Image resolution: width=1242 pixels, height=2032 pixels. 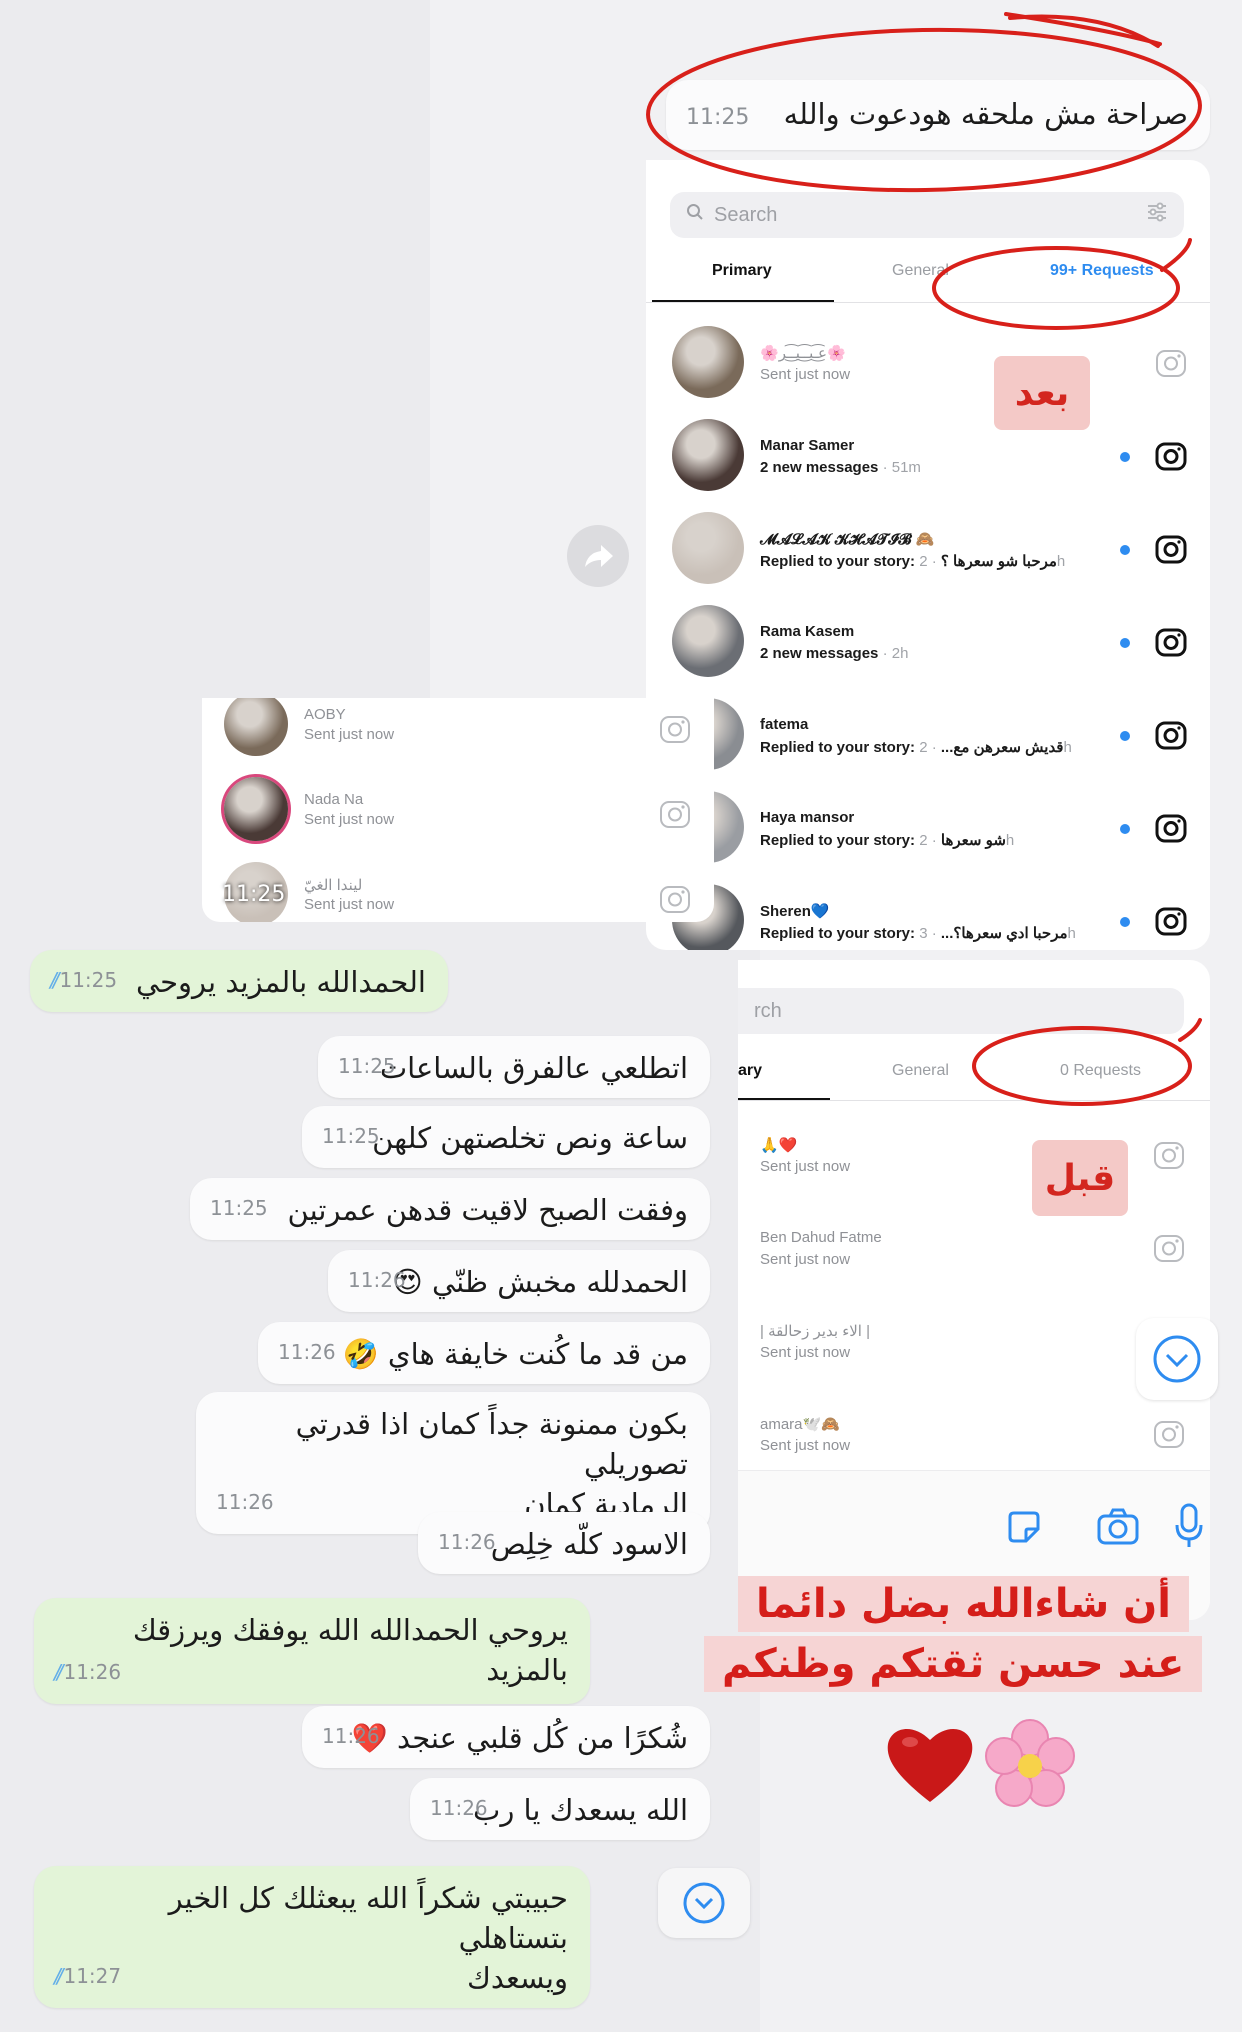 What do you see at coordinates (1189, 1528) in the screenshot?
I see `microphone-icon` at bounding box center [1189, 1528].